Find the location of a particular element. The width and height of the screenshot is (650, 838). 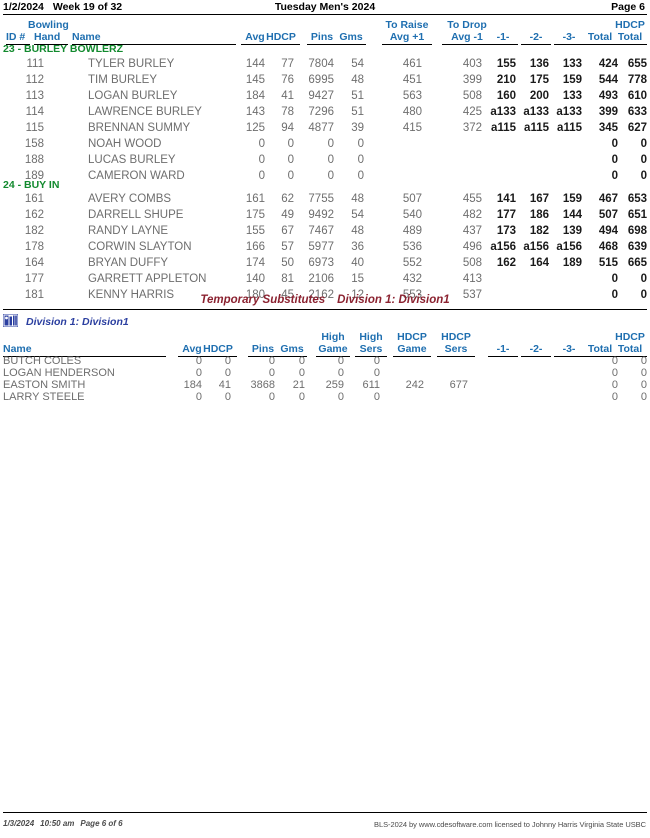

subs-colhead-high-sers-top: High is located at coordinates (371, 337).